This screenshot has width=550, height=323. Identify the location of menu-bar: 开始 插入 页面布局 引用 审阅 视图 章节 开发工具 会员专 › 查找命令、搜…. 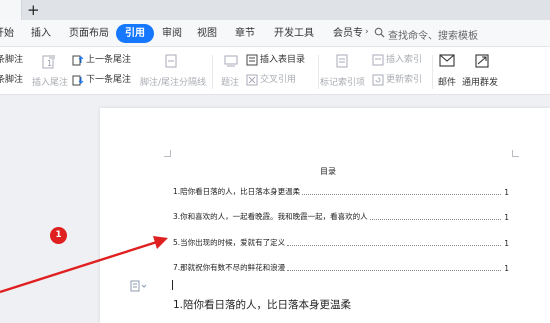
(275, 33).